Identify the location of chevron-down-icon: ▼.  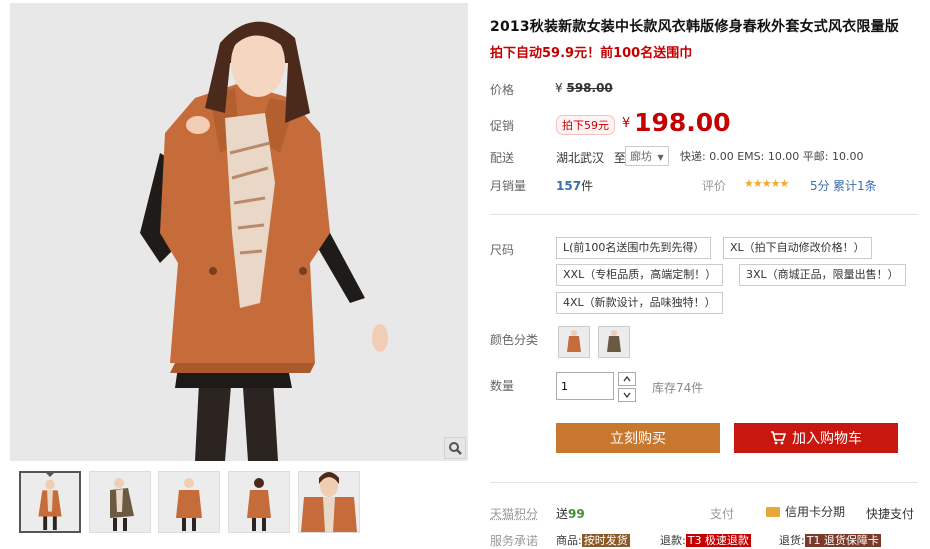
(660, 157).